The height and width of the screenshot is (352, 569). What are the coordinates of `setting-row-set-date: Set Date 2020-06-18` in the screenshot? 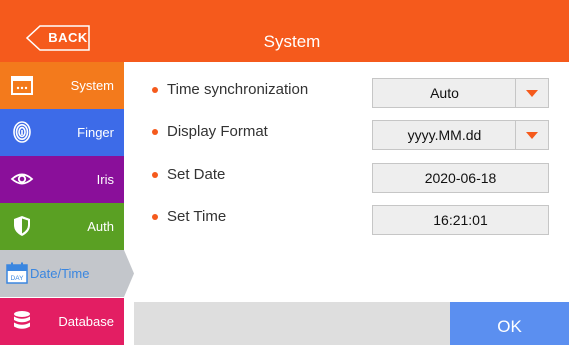 It's located at (346, 176).